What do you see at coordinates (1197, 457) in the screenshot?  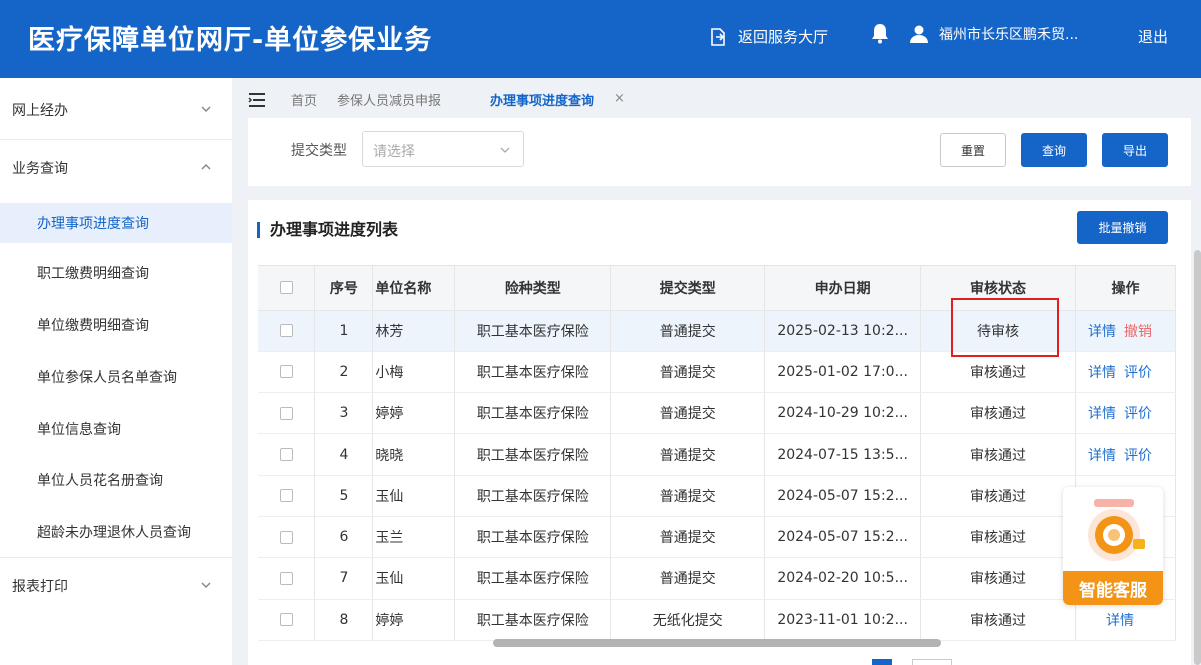 I see `vertical-scrollbar` at bounding box center [1197, 457].